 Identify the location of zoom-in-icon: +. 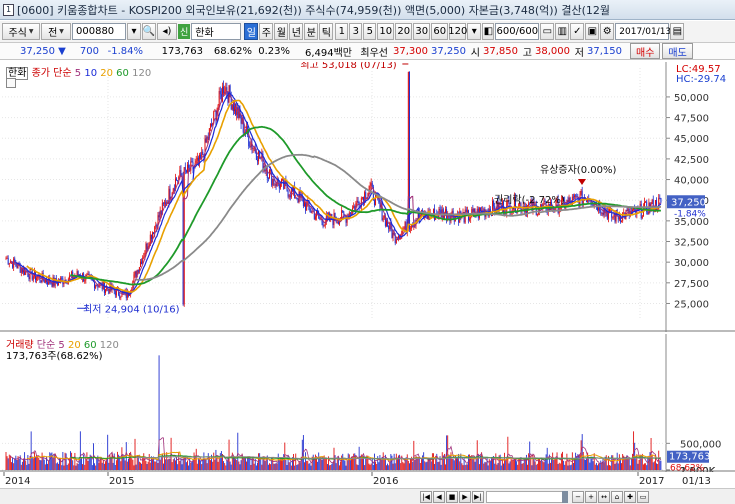
(591, 497).